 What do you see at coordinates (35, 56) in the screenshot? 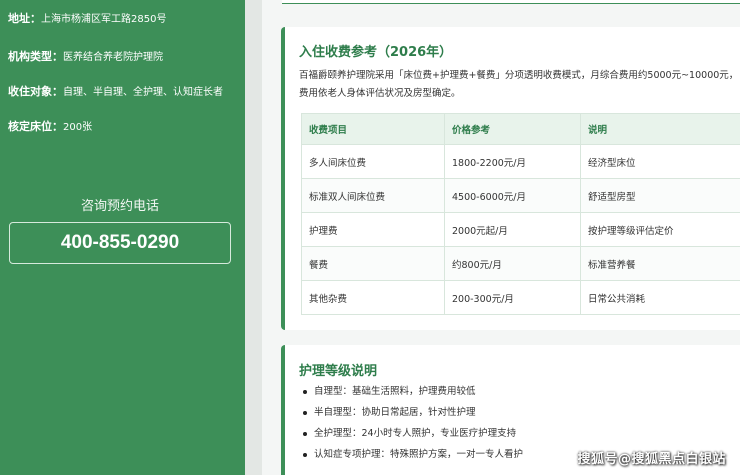
I see `type-label: 机构类型：` at bounding box center [35, 56].